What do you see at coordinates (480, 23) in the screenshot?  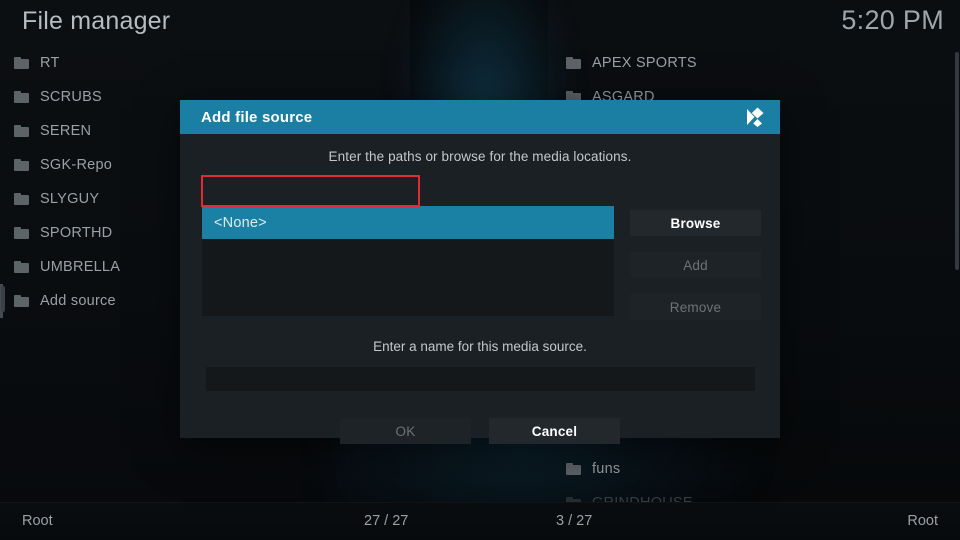 I see `window-header: File manager 5:20 PM` at bounding box center [480, 23].